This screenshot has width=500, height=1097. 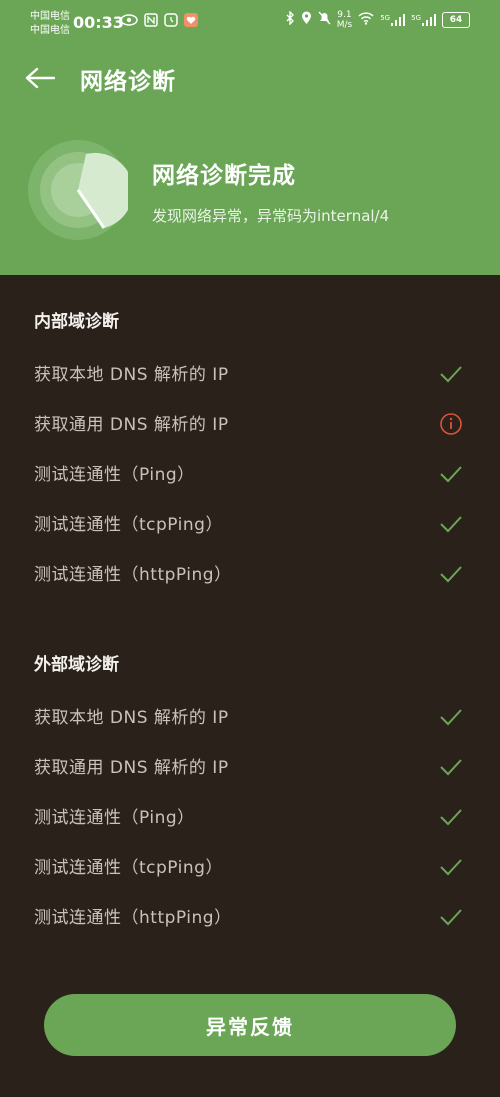 What do you see at coordinates (50, 30) in the screenshot?
I see `carrier-2: 中国电信` at bounding box center [50, 30].